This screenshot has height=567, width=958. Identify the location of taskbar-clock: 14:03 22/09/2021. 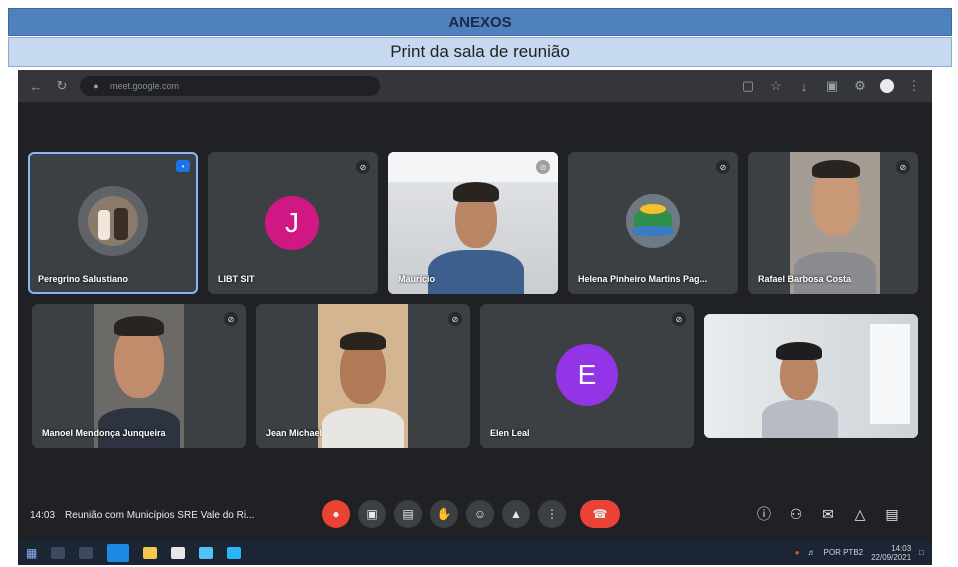
(891, 553).